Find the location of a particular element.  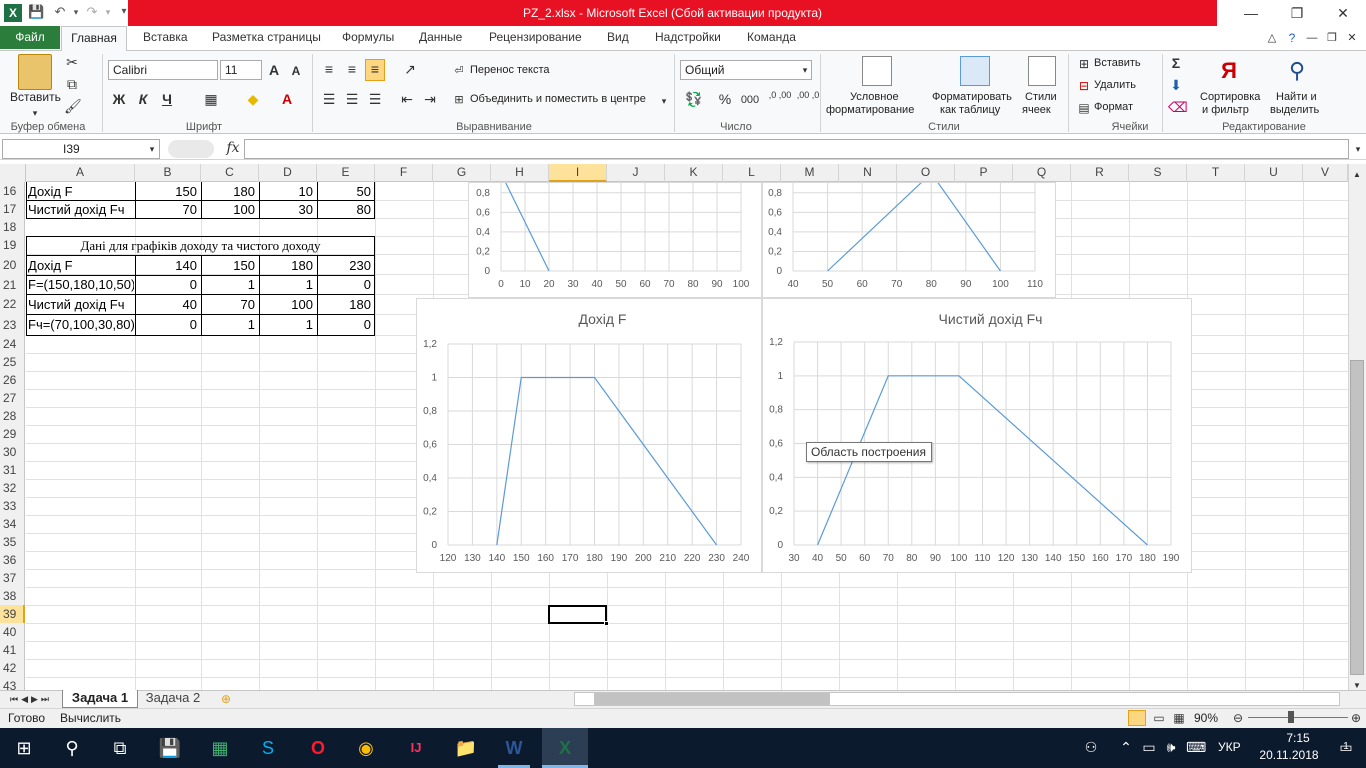

conditional-format-line1: Условное is located at coordinates (874, 97).